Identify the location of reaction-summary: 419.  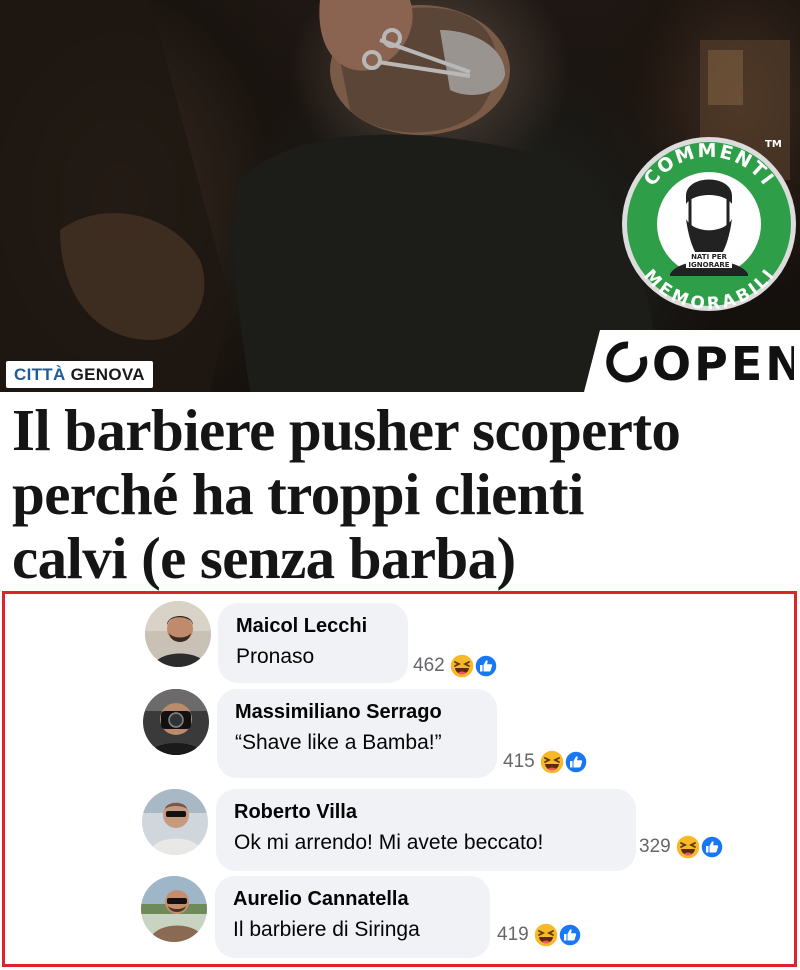
(540, 935).